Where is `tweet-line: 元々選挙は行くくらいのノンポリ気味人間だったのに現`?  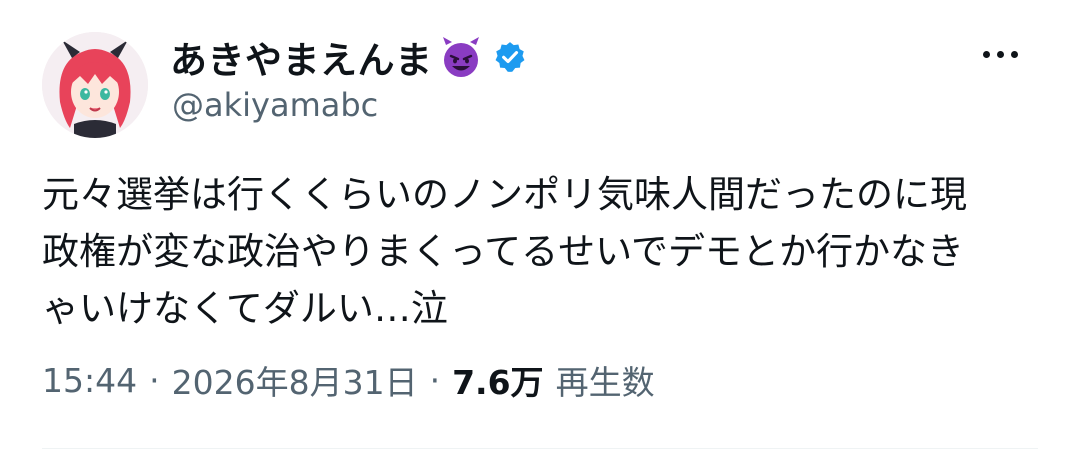 tweet-line: 元々選挙は行くくらいのノンポリ気味人間だったのに現 is located at coordinates (504, 194).